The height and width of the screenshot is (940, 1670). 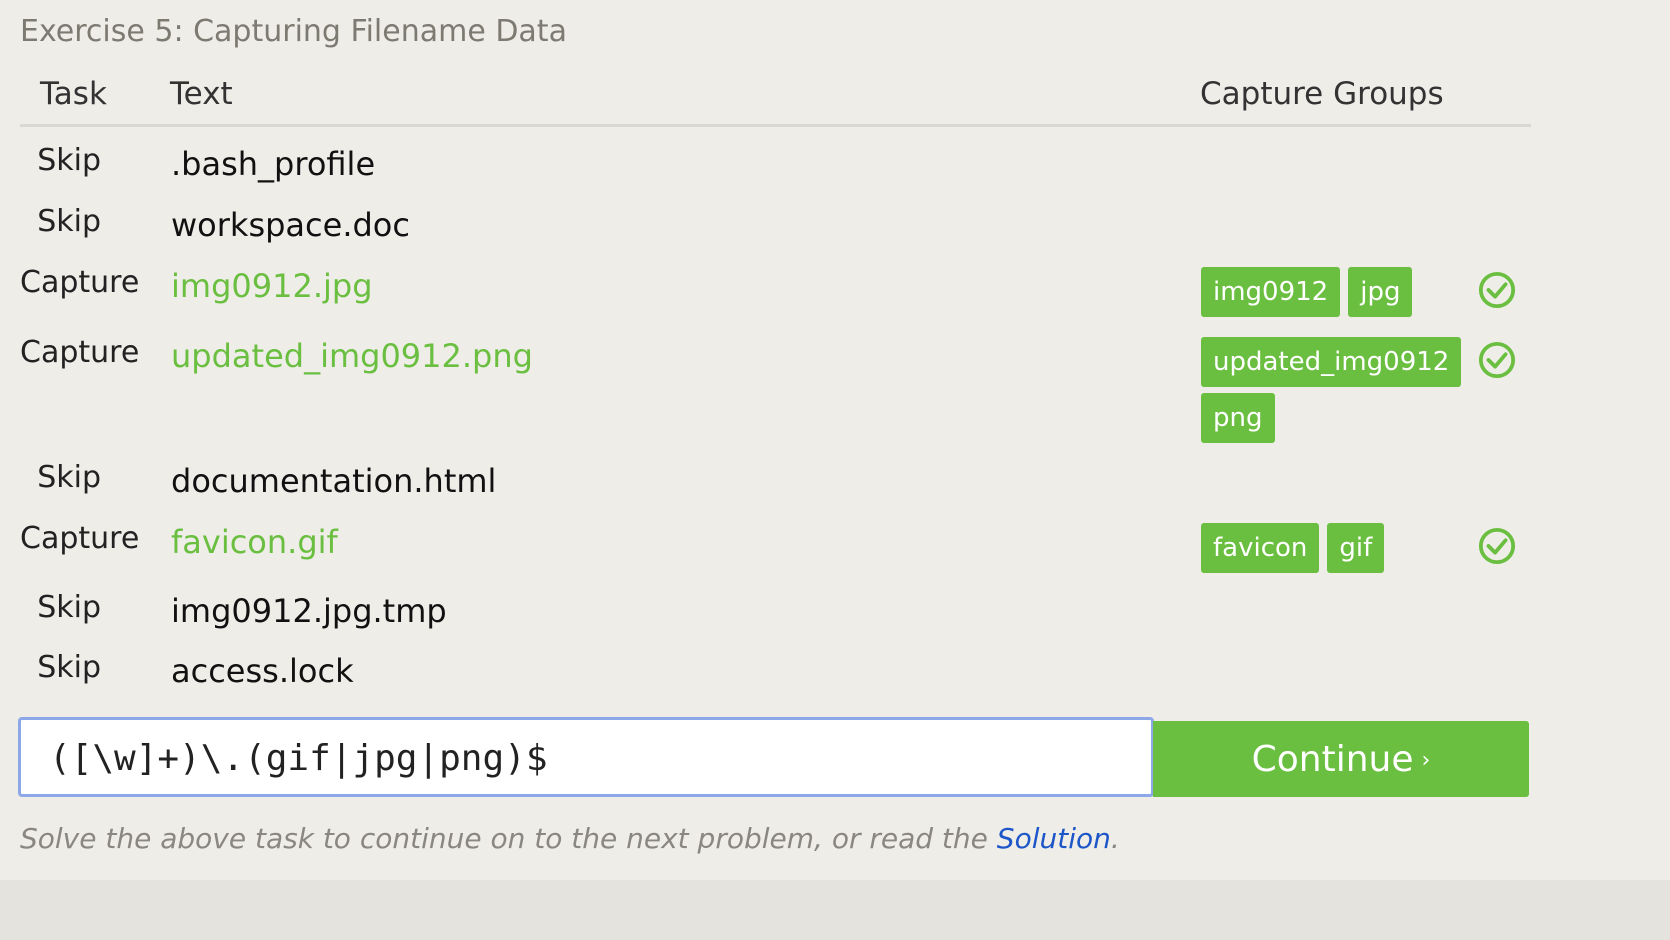 What do you see at coordinates (309, 611) in the screenshot?
I see `row-text: img0912.jpg.tmp` at bounding box center [309, 611].